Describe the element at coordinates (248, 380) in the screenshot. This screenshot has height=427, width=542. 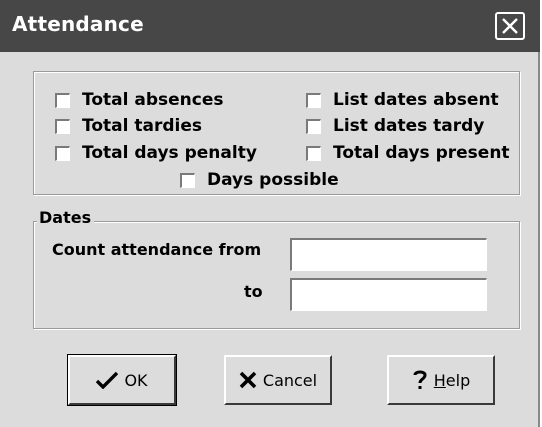
I see `x-icon` at that location.